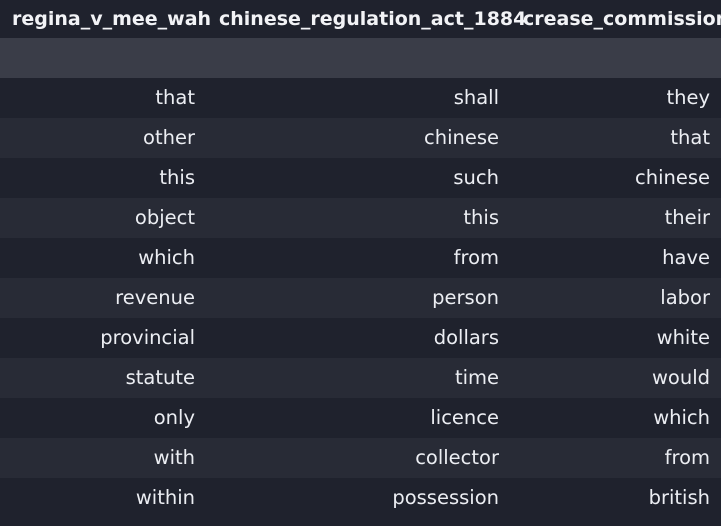 The height and width of the screenshot is (526, 721). What do you see at coordinates (360, 418) in the screenshot?
I see `table-row: only licence which` at bounding box center [360, 418].